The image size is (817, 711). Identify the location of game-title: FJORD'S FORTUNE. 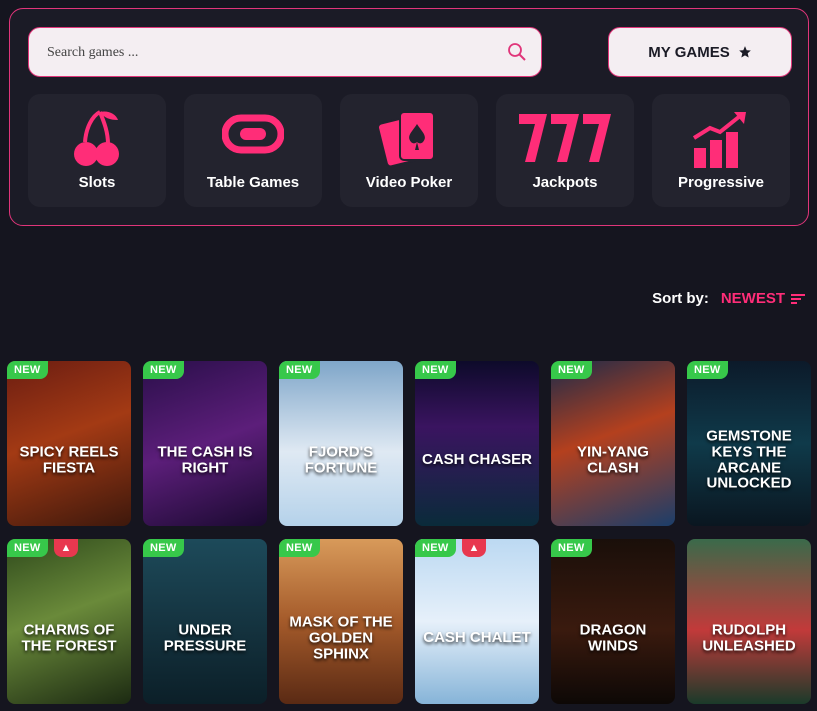
(341, 459).